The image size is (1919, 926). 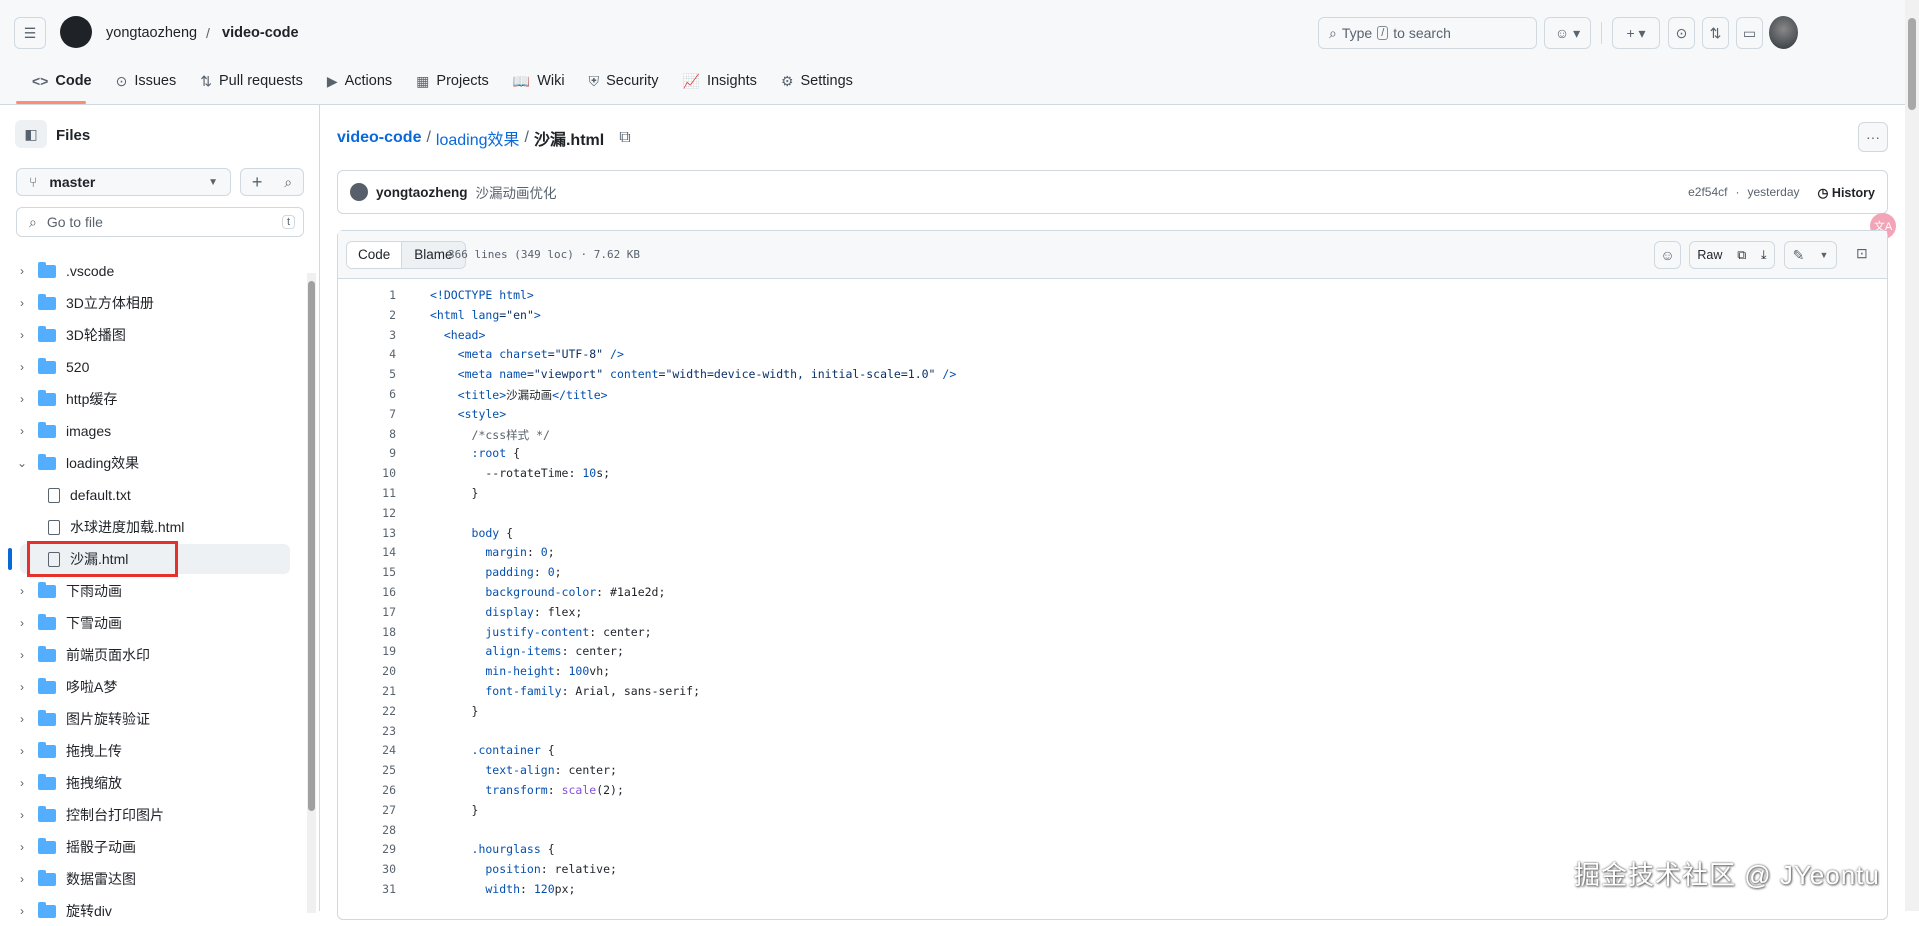 I want to click on breadcrumb-repo-link: video-code, so click(x=379, y=138).